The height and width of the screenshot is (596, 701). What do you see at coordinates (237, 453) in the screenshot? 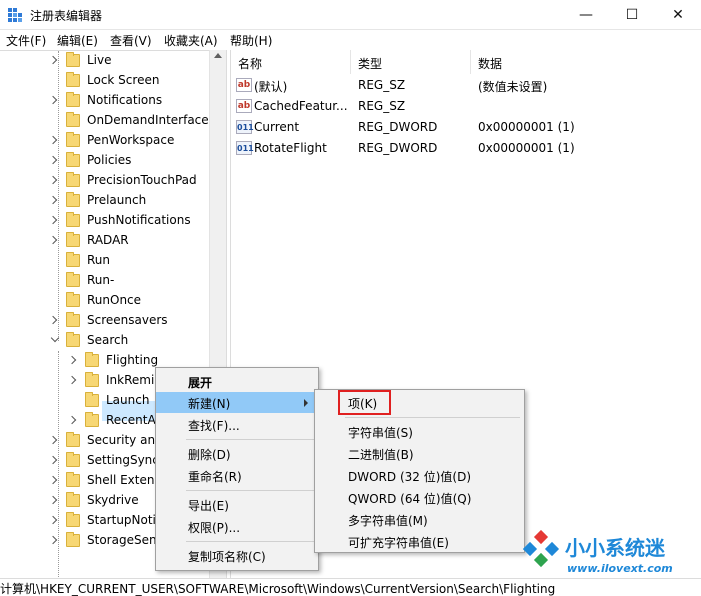
I see `menu-item-delete: 删除(D)` at bounding box center [237, 453].